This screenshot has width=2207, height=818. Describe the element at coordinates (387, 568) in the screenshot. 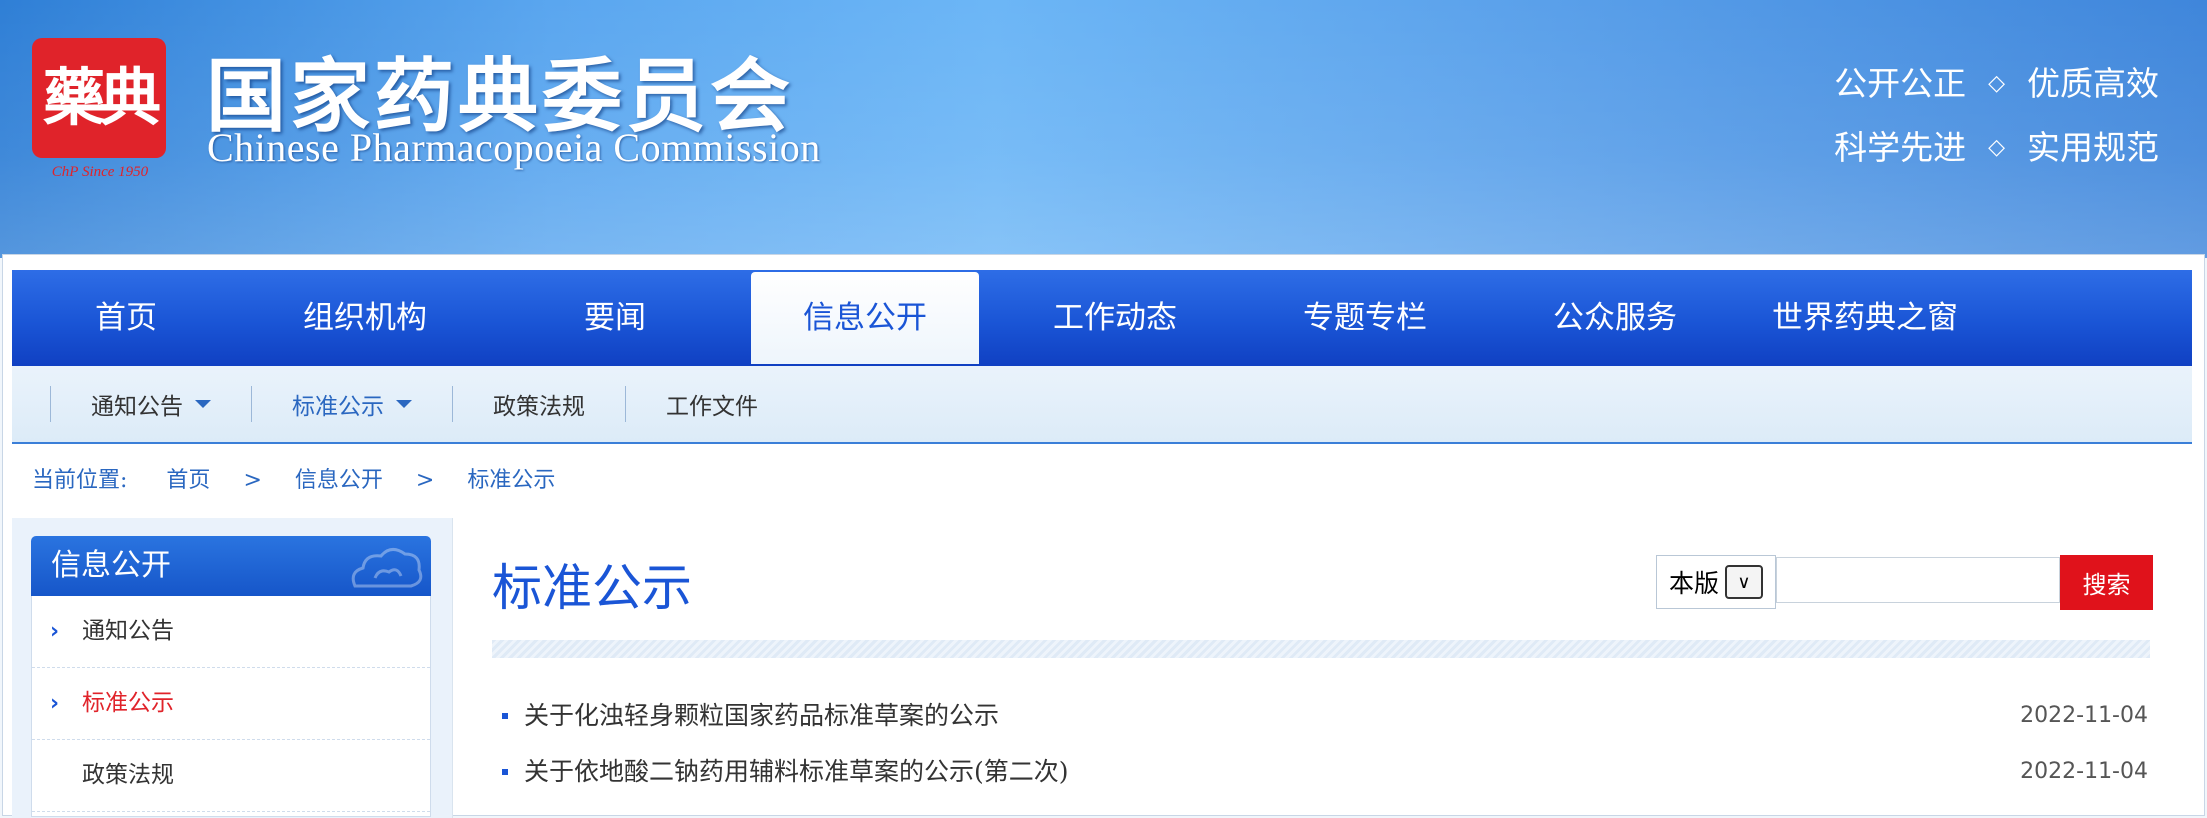

I see `cloud-pattern-icon` at that location.